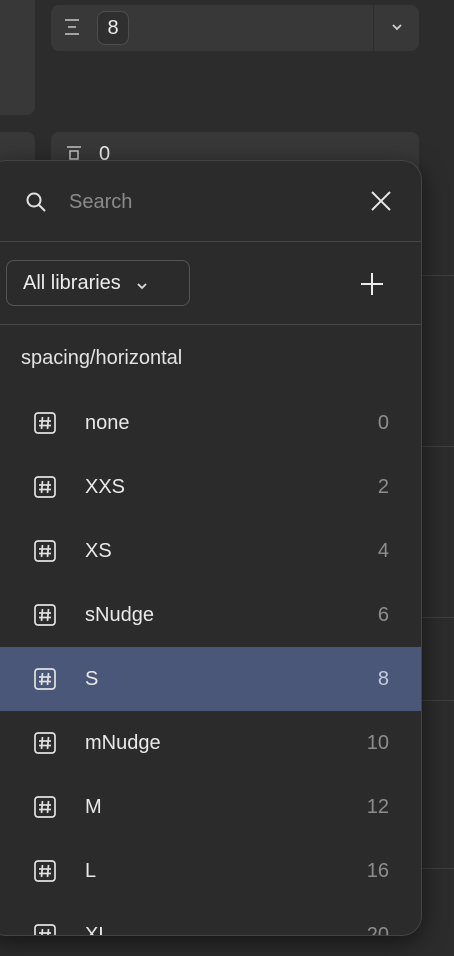 This screenshot has width=454, height=956. I want to click on variable-value: 12, so click(377, 806).